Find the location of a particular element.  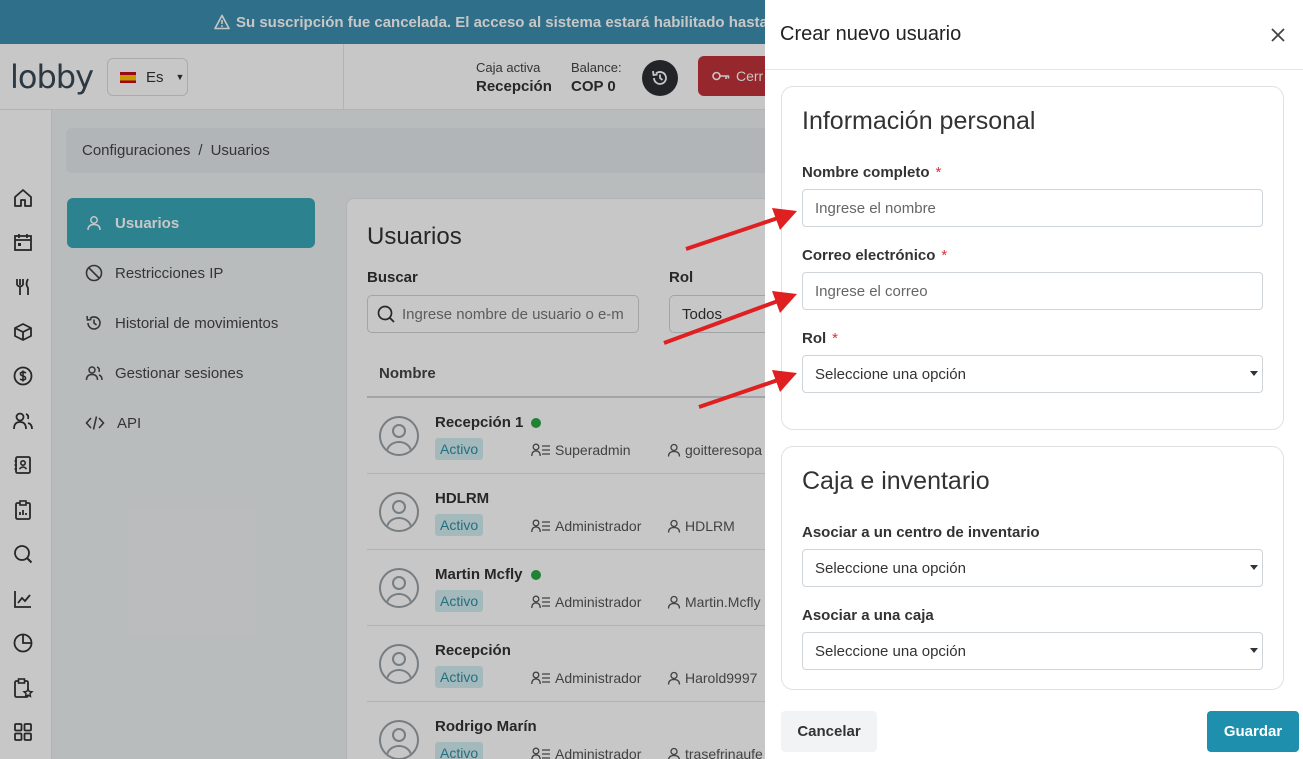

cash-box-value: Seleccione una opción is located at coordinates (890, 651).